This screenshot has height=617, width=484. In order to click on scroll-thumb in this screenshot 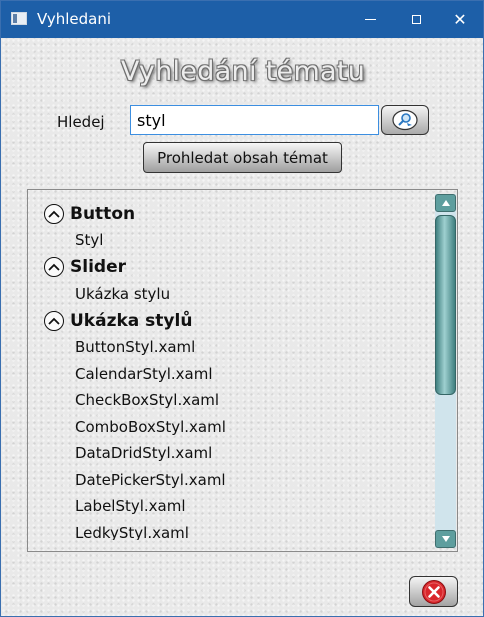, I will do `click(445, 305)`.